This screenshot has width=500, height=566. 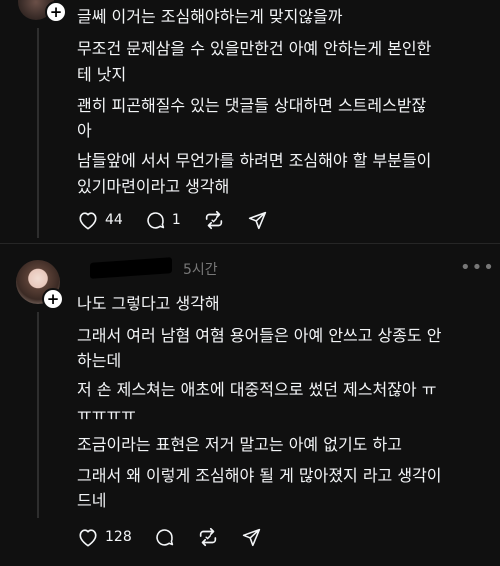 What do you see at coordinates (114, 220) in the screenshot?
I see `like-count: 44` at bounding box center [114, 220].